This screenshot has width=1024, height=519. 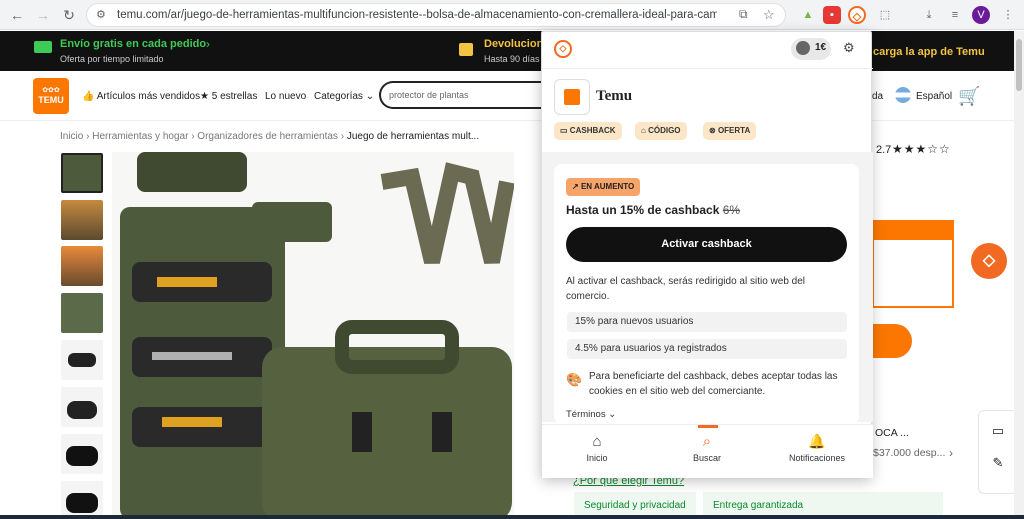 What do you see at coordinates (877, 96) in the screenshot?
I see `nav-help: da` at bounding box center [877, 96].